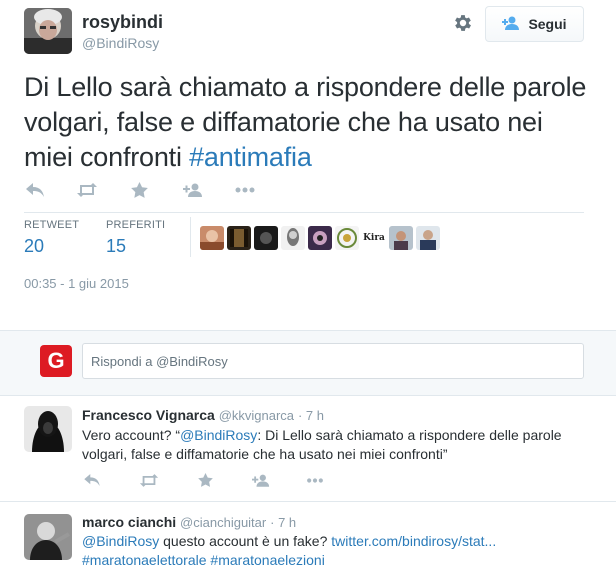  Describe the element at coordinates (511, 24) in the screenshot. I see `add-user-icon` at that location.